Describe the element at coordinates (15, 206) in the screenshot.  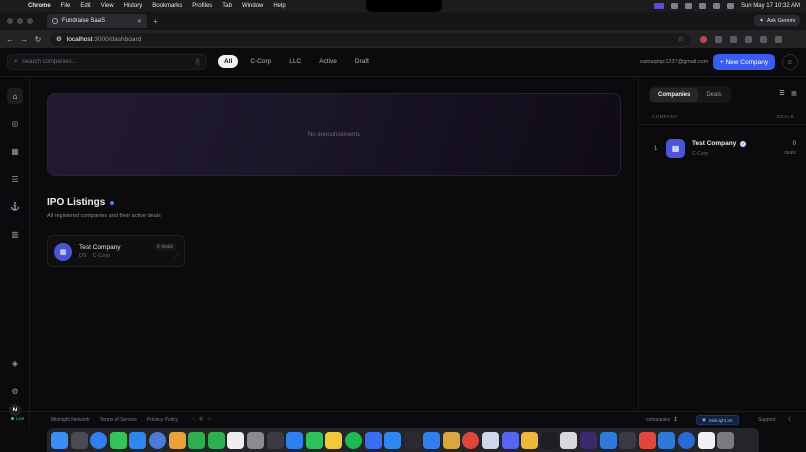
I see `sidebar-anchor: ⚓` at that location.